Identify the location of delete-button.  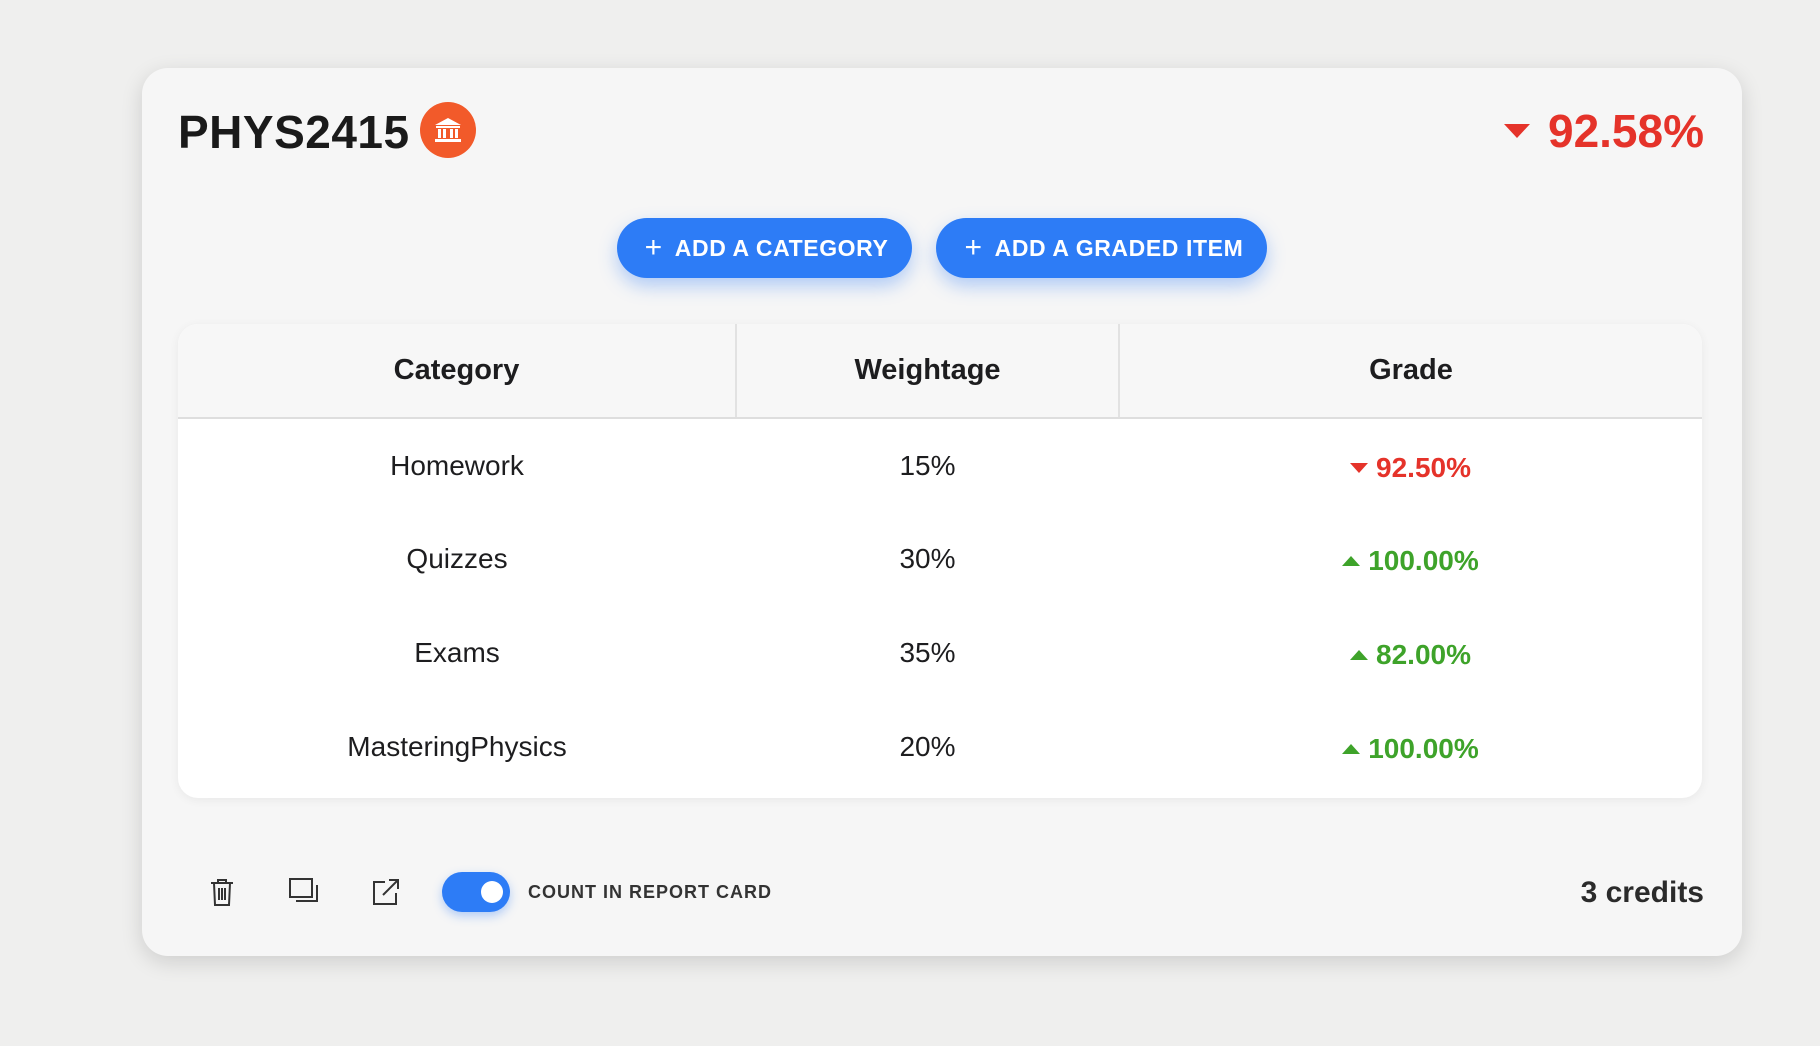
(222, 892).